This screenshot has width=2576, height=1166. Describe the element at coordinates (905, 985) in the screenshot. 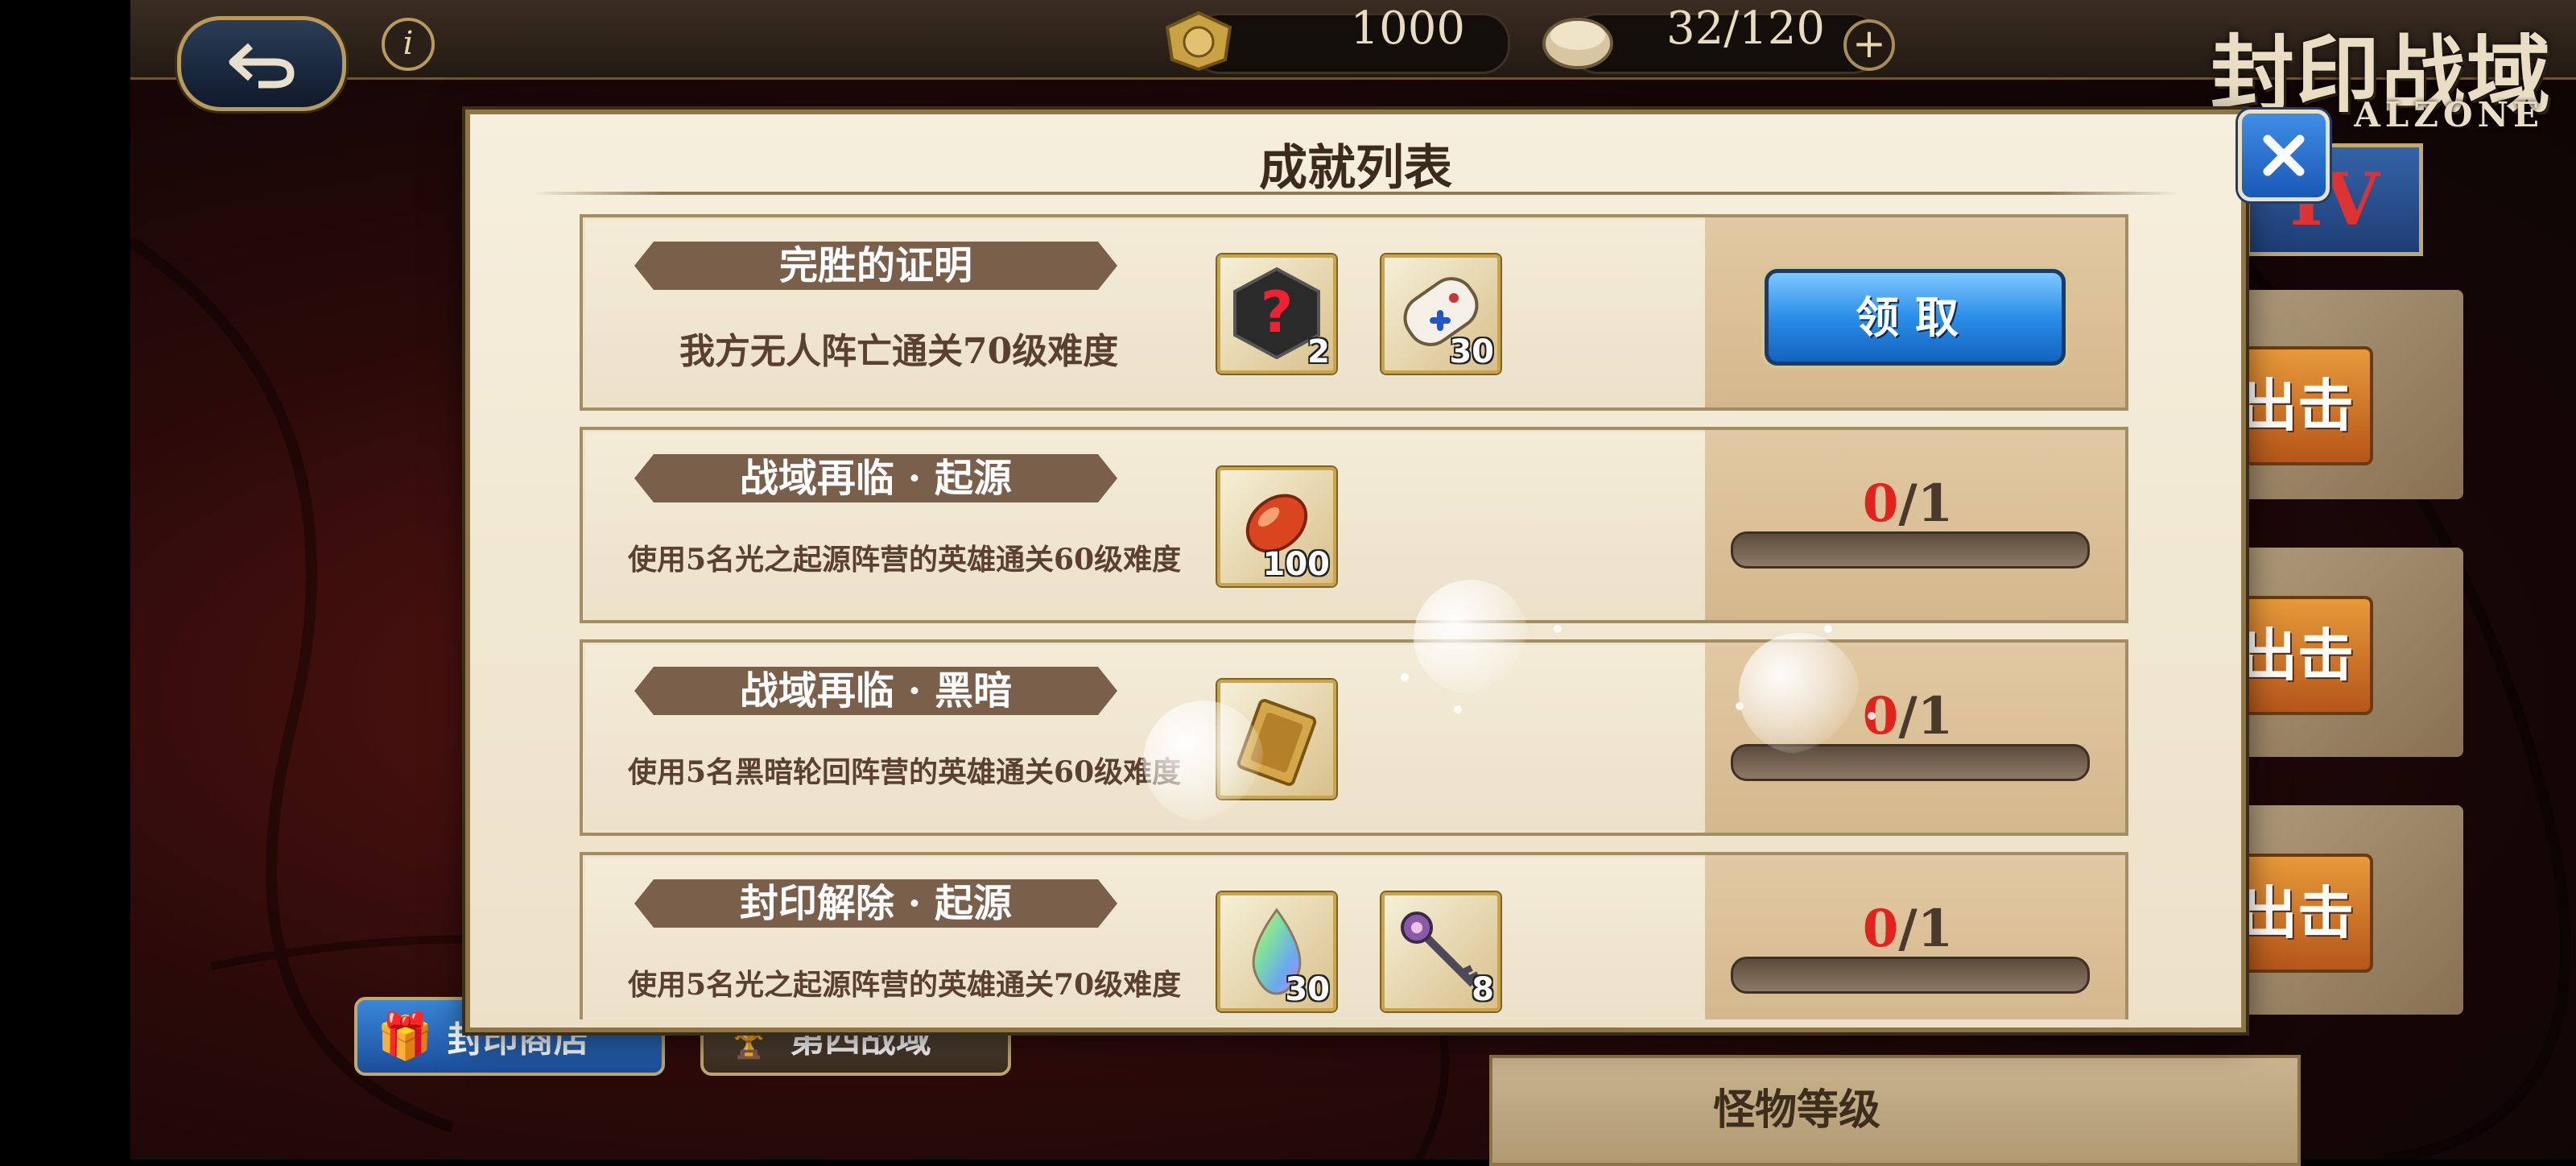

I see `achievement-description: 使用5名光之起源阵营的英雄通关70级难度` at that location.